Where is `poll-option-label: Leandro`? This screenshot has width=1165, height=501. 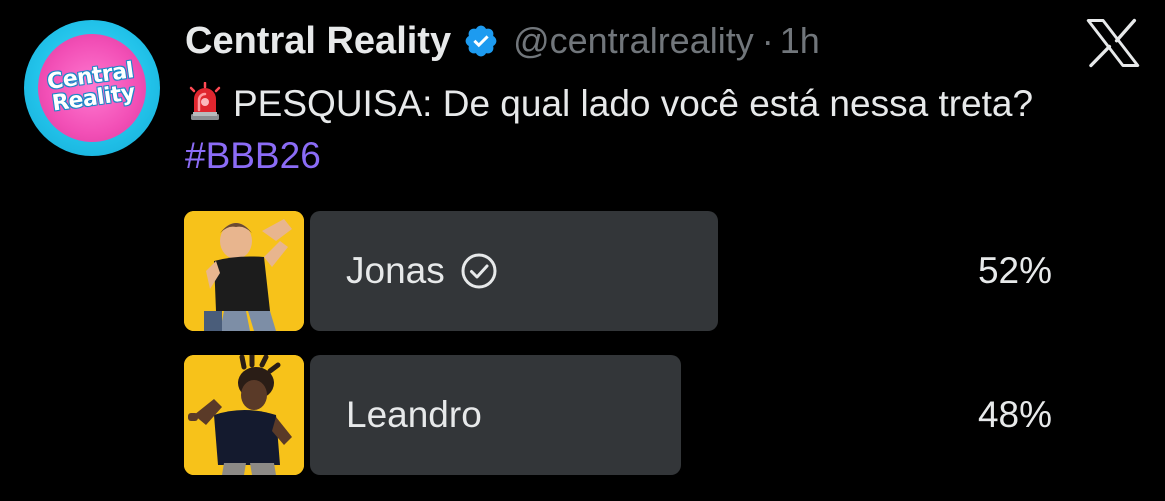 poll-option-label: Leandro is located at coordinates (414, 415).